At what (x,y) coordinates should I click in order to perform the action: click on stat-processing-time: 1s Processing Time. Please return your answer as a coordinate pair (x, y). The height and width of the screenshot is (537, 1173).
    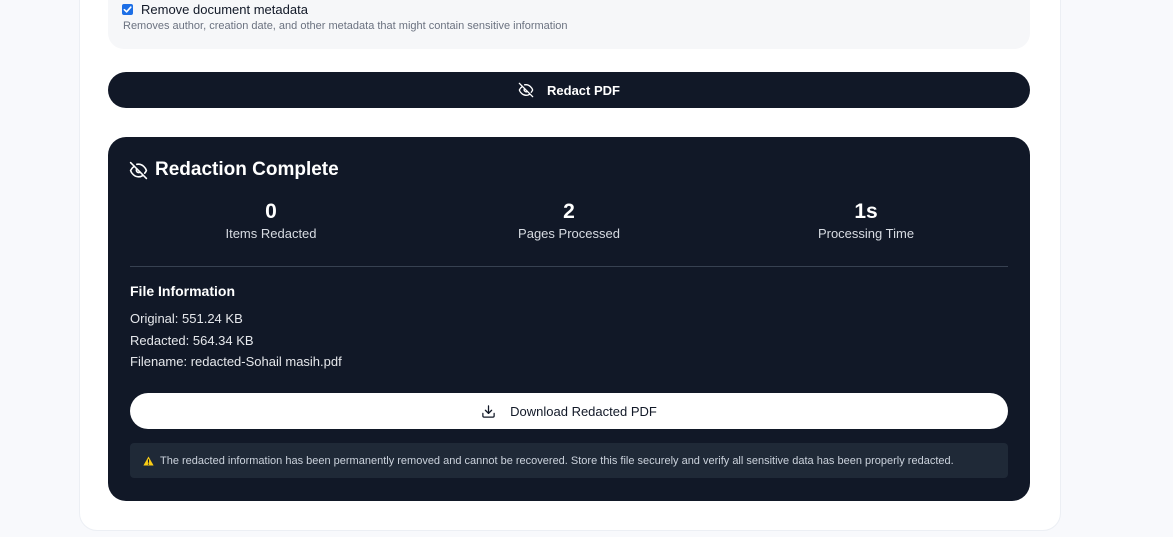
    Looking at the image, I should click on (866, 220).